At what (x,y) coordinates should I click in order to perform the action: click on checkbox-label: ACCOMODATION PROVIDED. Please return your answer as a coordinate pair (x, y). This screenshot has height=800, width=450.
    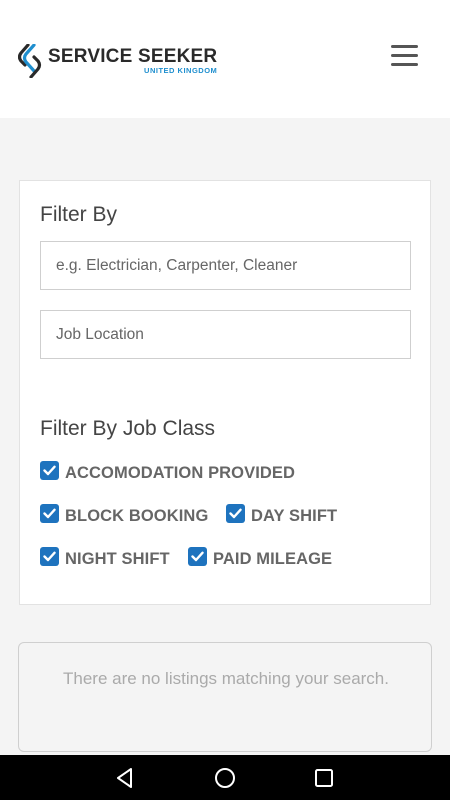
    Looking at the image, I should click on (180, 473).